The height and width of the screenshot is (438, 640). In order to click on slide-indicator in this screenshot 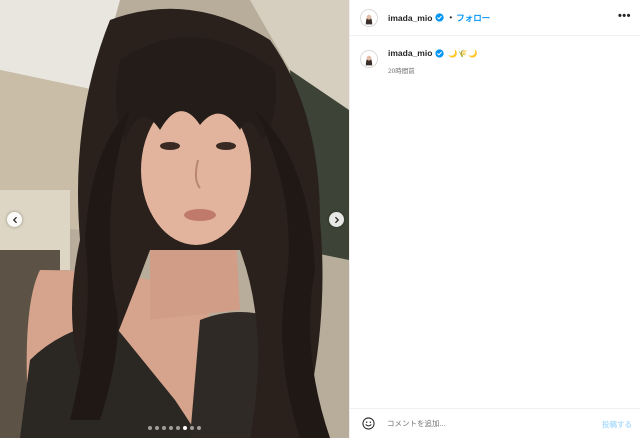, I will do `click(174, 428)`.